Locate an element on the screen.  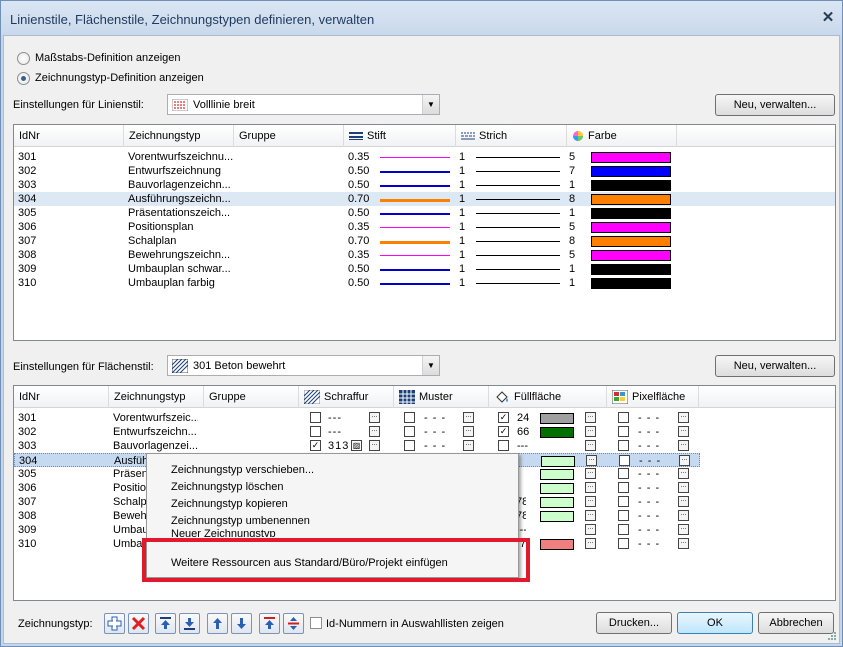
fill-checkbox is located at coordinates (503, 445).